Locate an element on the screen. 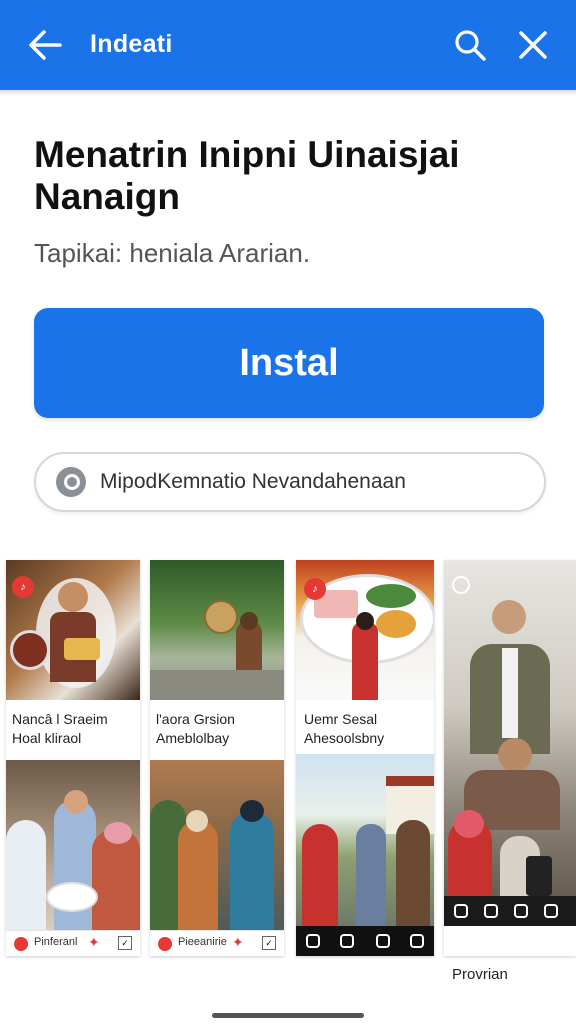  screenshot-caption: Nancâ l Sraeim Hoal kliraol is located at coordinates (60, 729).